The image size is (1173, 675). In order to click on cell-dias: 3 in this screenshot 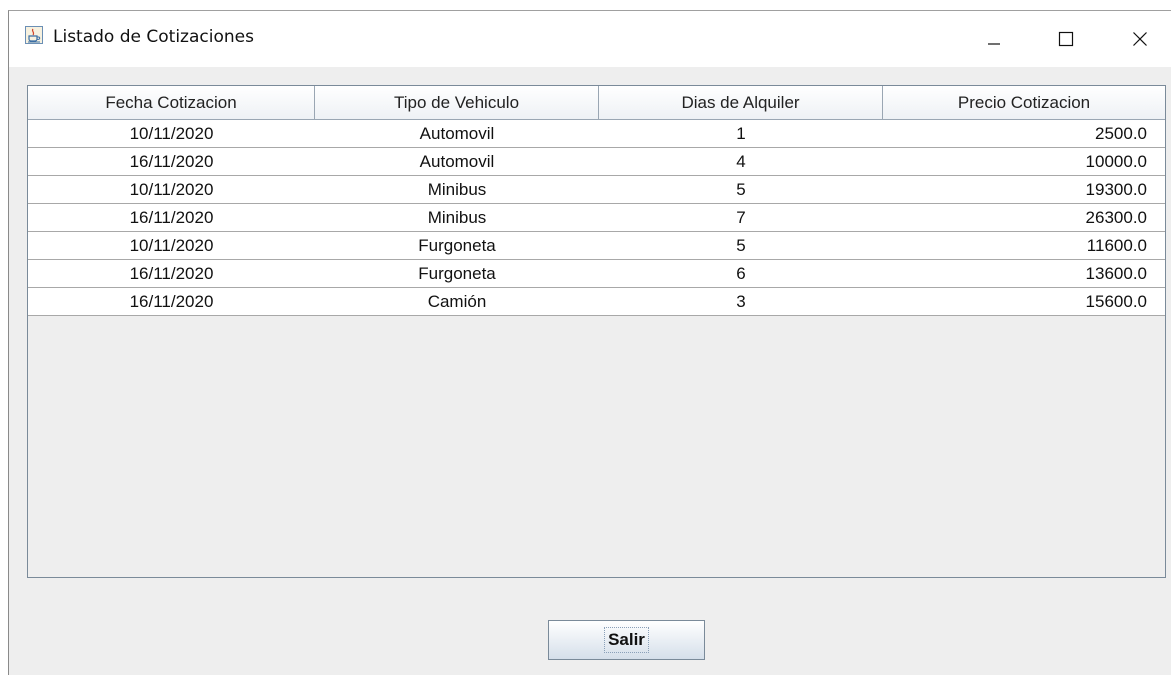, I will do `click(741, 301)`.